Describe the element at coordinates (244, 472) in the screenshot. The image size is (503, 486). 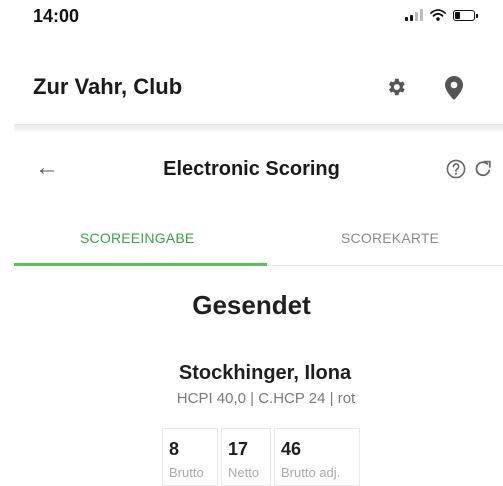
I see `score-label: Netto` at that location.